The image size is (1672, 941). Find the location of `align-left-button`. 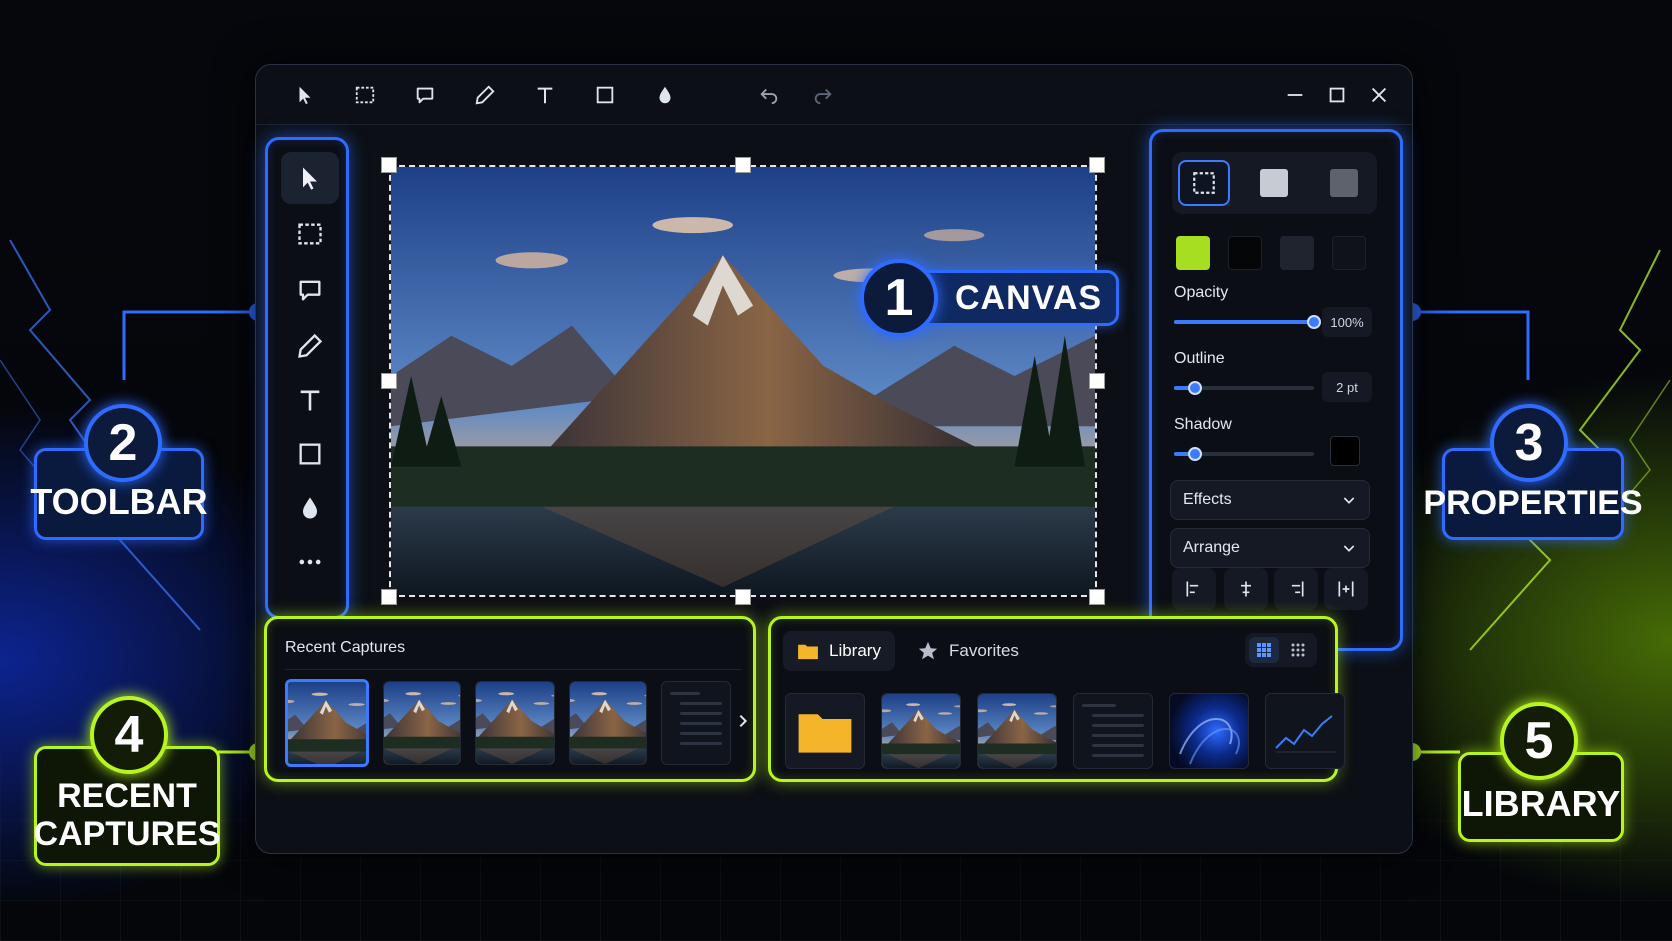

align-left-button is located at coordinates (1194, 589).